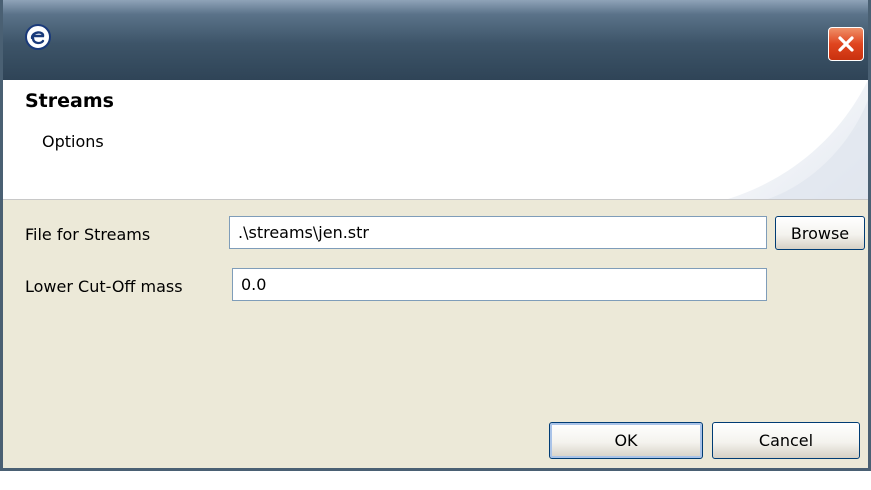 The width and height of the screenshot is (871, 490). Describe the element at coordinates (626, 440) in the screenshot. I see `ok-button: OK` at that location.